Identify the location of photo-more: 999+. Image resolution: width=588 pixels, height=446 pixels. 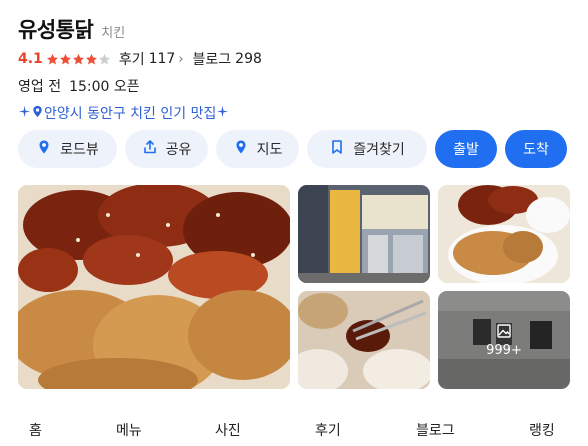
(504, 340).